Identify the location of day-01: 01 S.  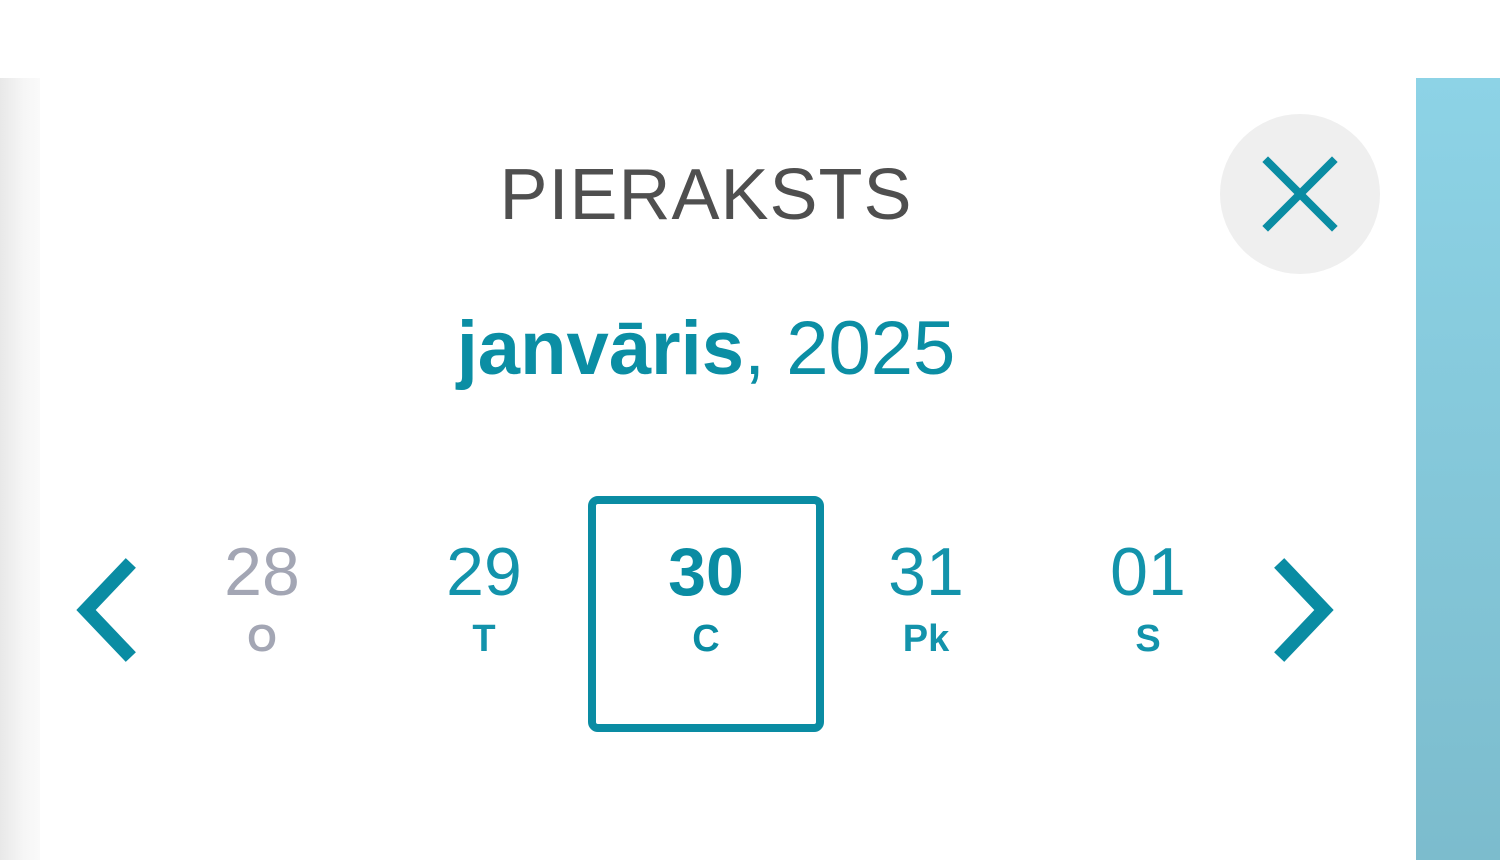
(1148, 614).